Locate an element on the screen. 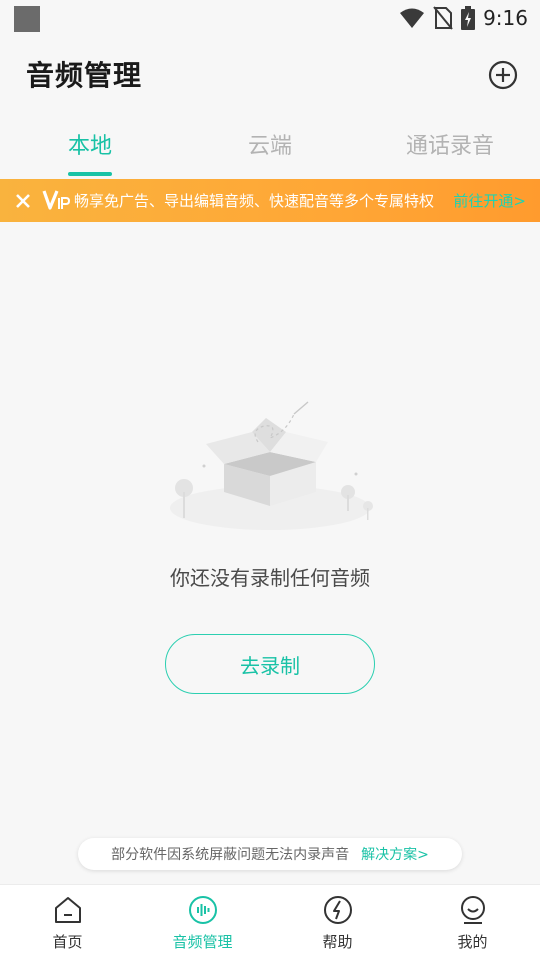  solution-link: 解决方案> is located at coordinates (395, 854).